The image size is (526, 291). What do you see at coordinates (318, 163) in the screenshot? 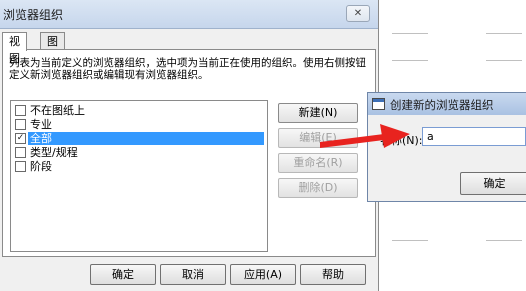
I see `rename-button: 重命名(R)` at bounding box center [318, 163].